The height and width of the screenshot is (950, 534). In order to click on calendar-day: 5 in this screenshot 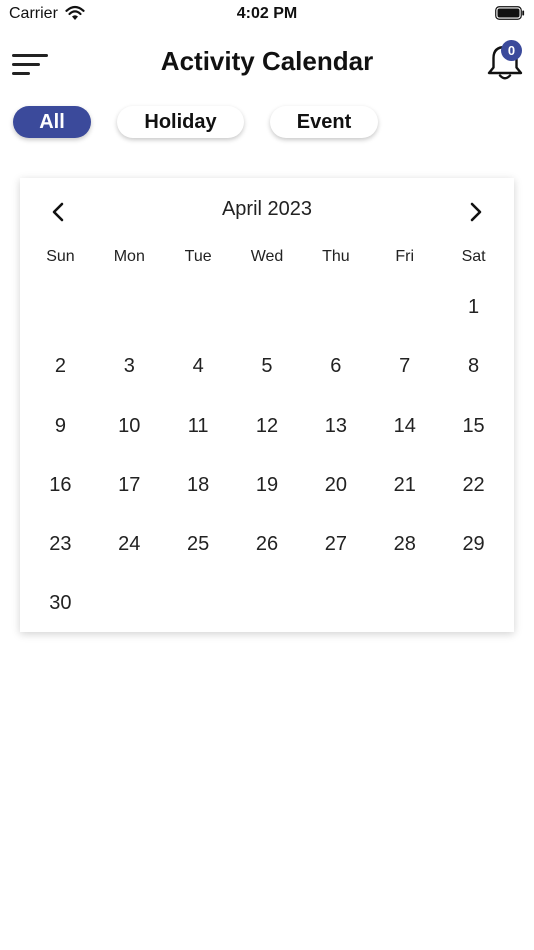, I will do `click(267, 366)`.